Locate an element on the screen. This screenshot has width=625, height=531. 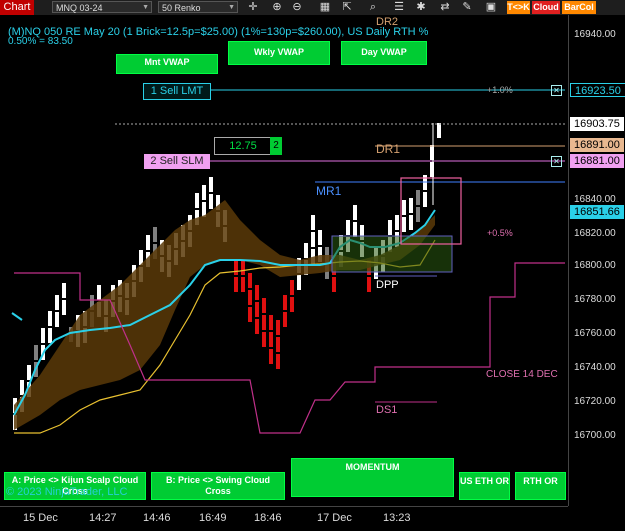
mnt-vwap-button: Mnt VWAP is located at coordinates (167, 64).